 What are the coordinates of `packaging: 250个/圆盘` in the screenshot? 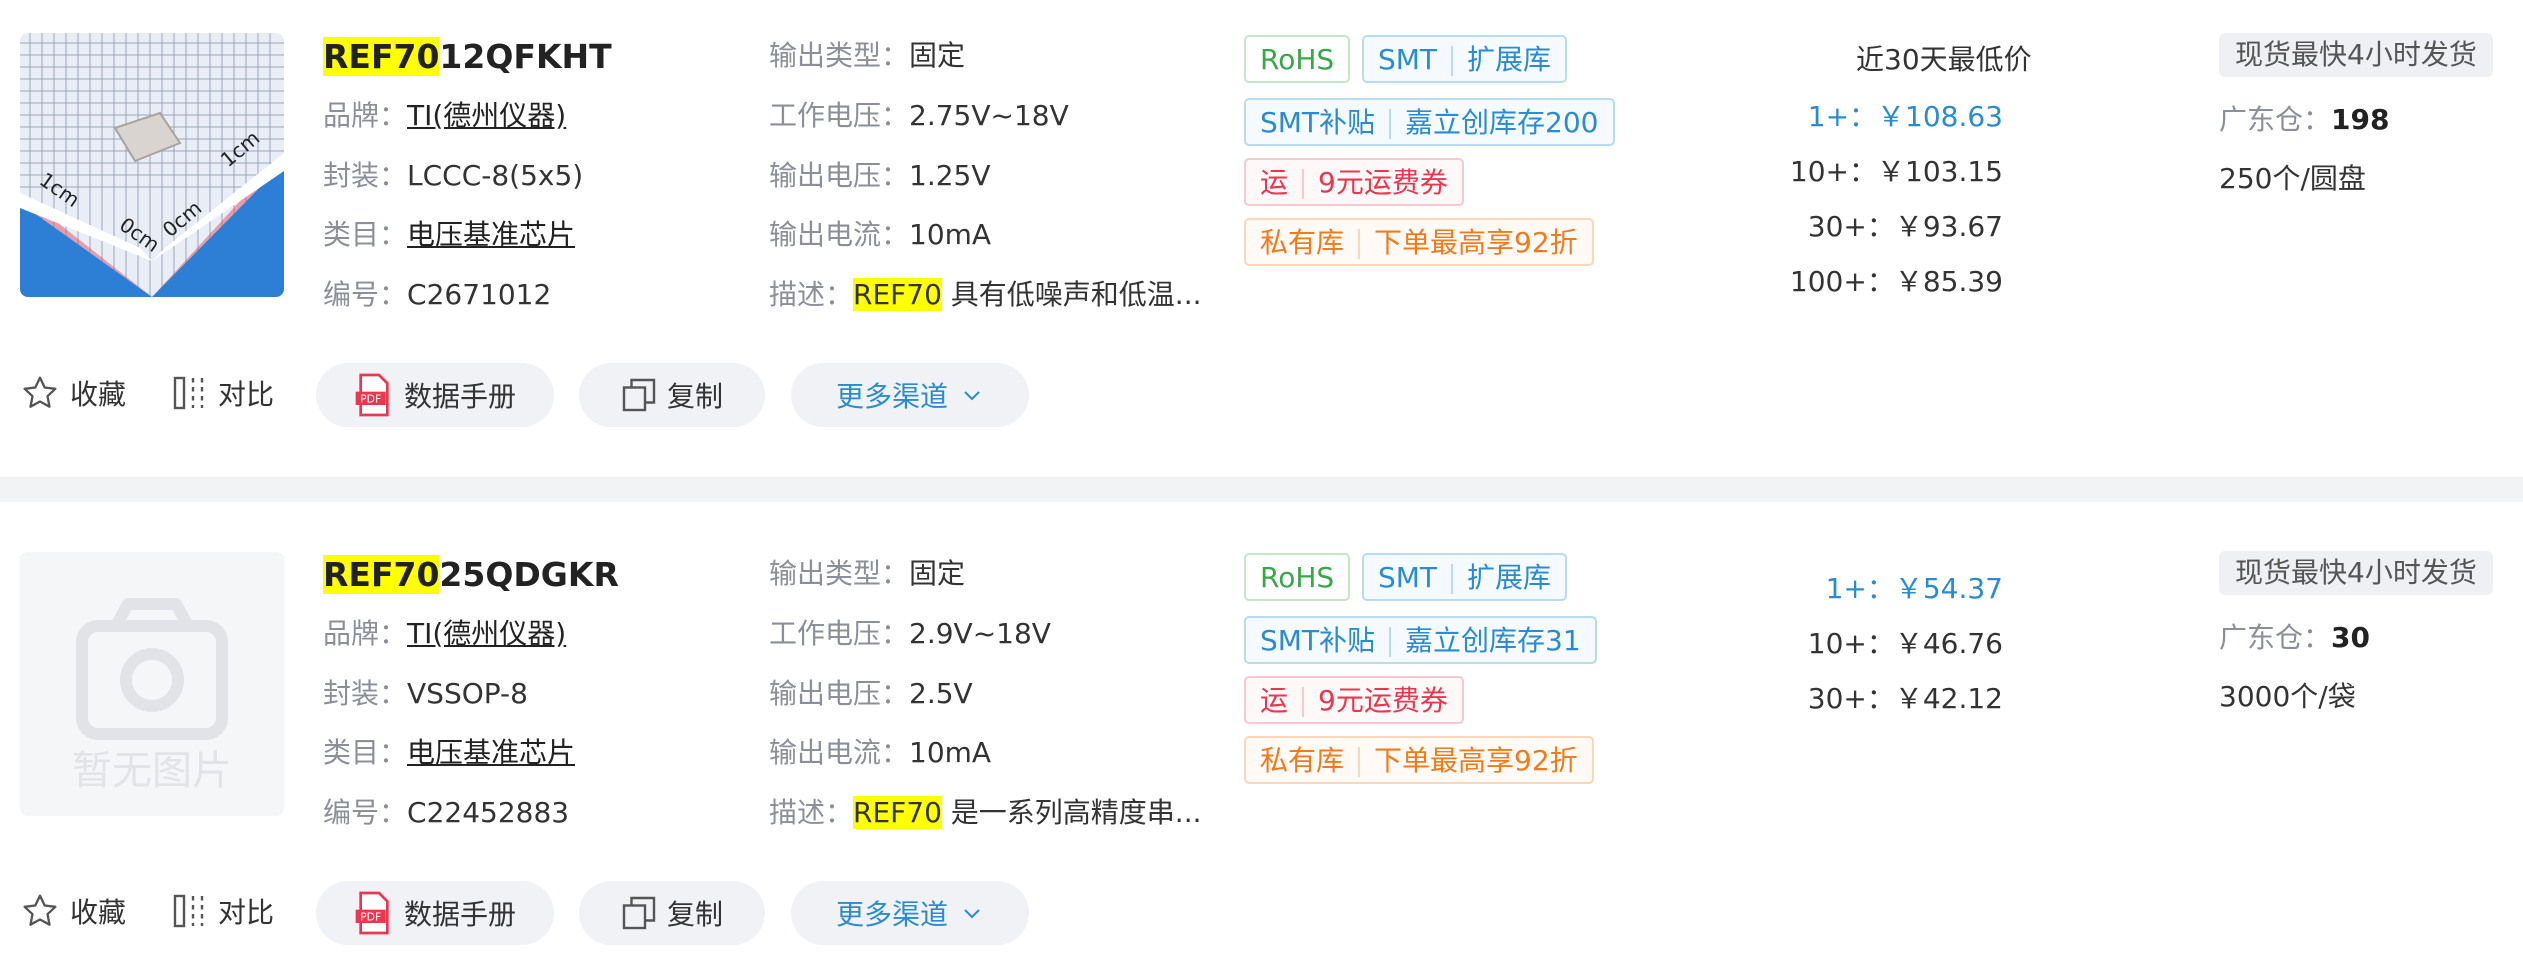 It's located at (2292, 178).